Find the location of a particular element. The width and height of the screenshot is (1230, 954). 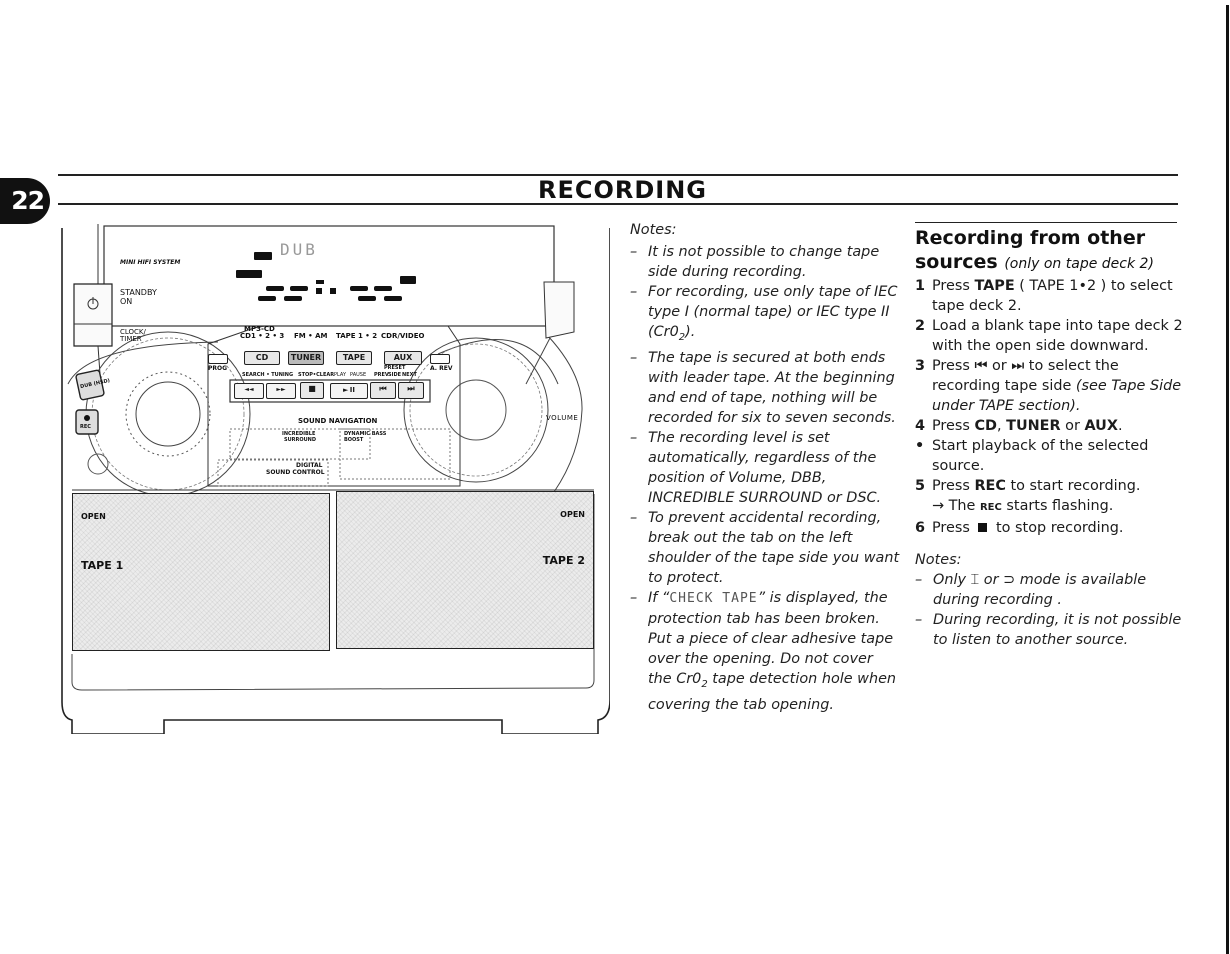

brand-label: MINI HIFI SYSTEM is located at coordinates (150, 262).